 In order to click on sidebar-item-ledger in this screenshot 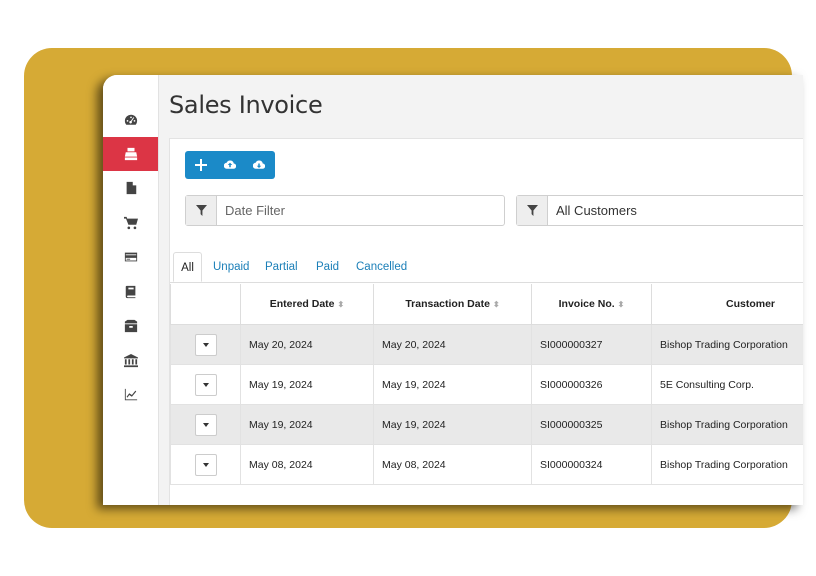, I will do `click(130, 292)`.